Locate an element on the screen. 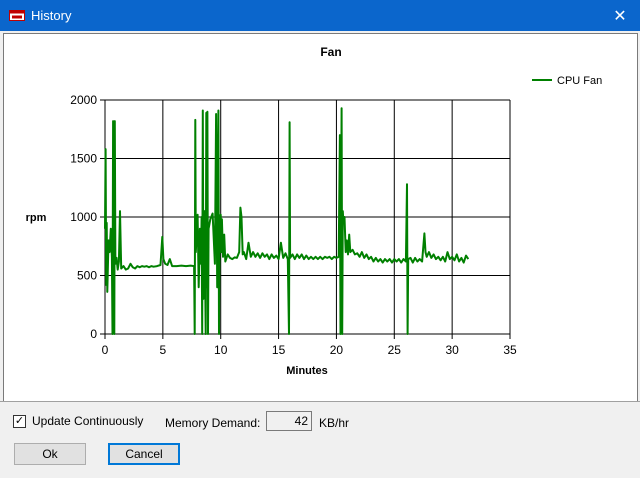 The image size is (640, 478). legend: CPU Fan is located at coordinates (567, 81).